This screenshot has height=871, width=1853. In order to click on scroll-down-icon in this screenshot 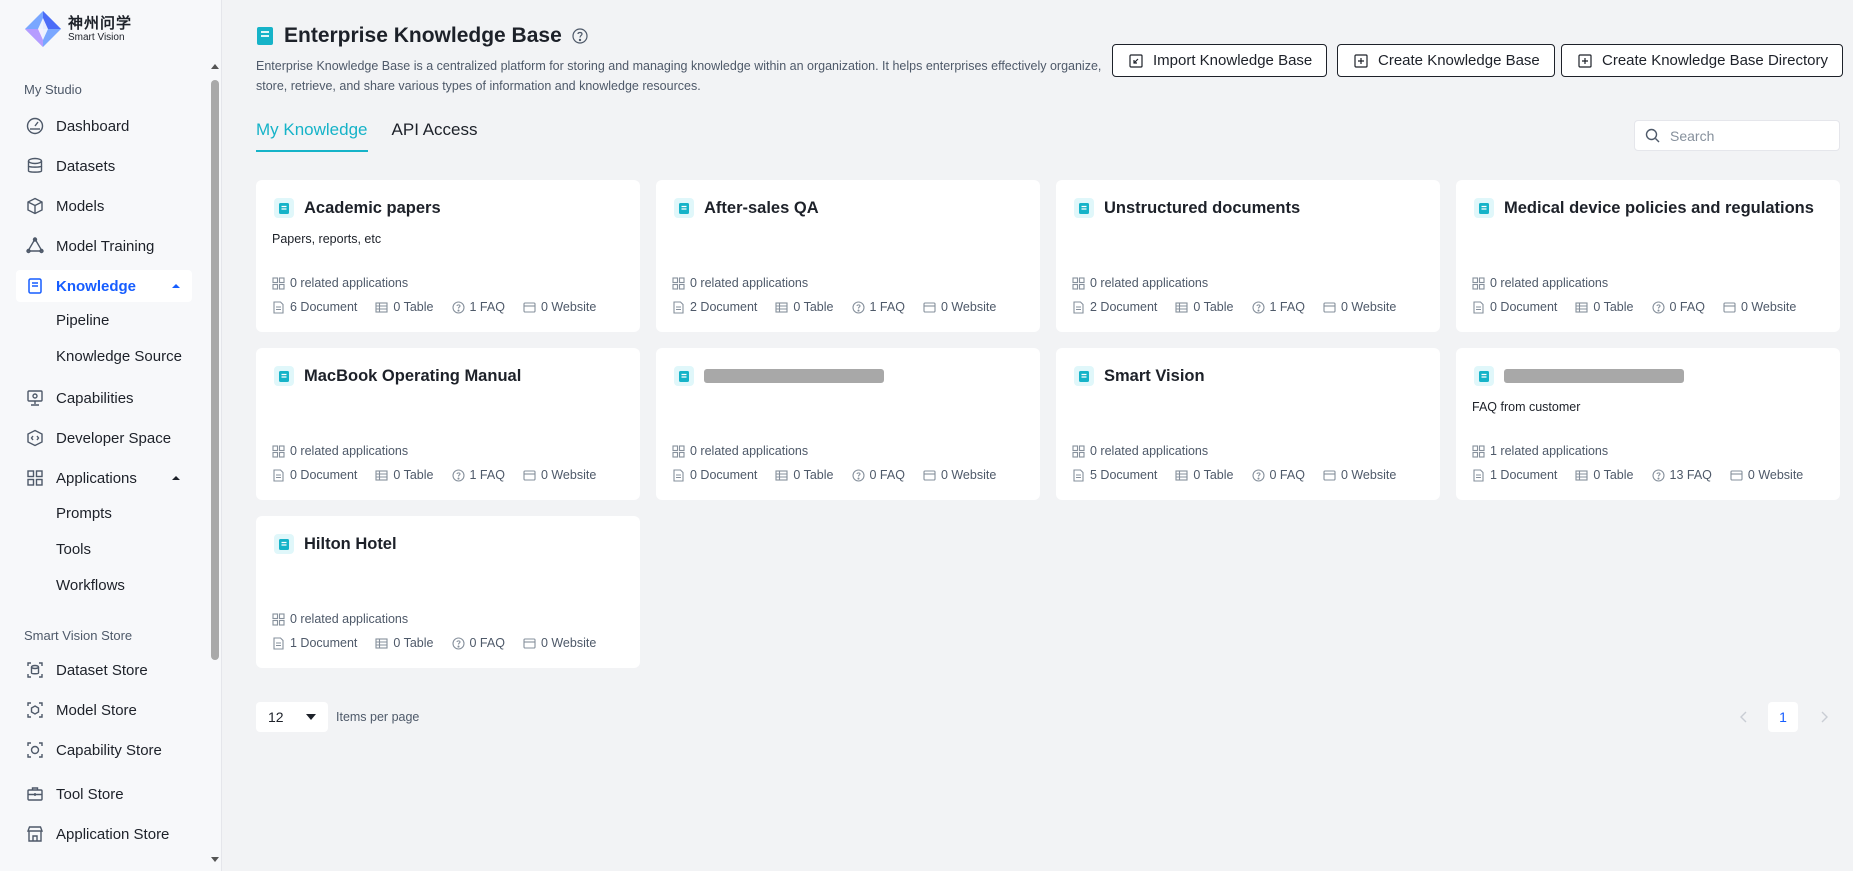, I will do `click(215, 860)`.